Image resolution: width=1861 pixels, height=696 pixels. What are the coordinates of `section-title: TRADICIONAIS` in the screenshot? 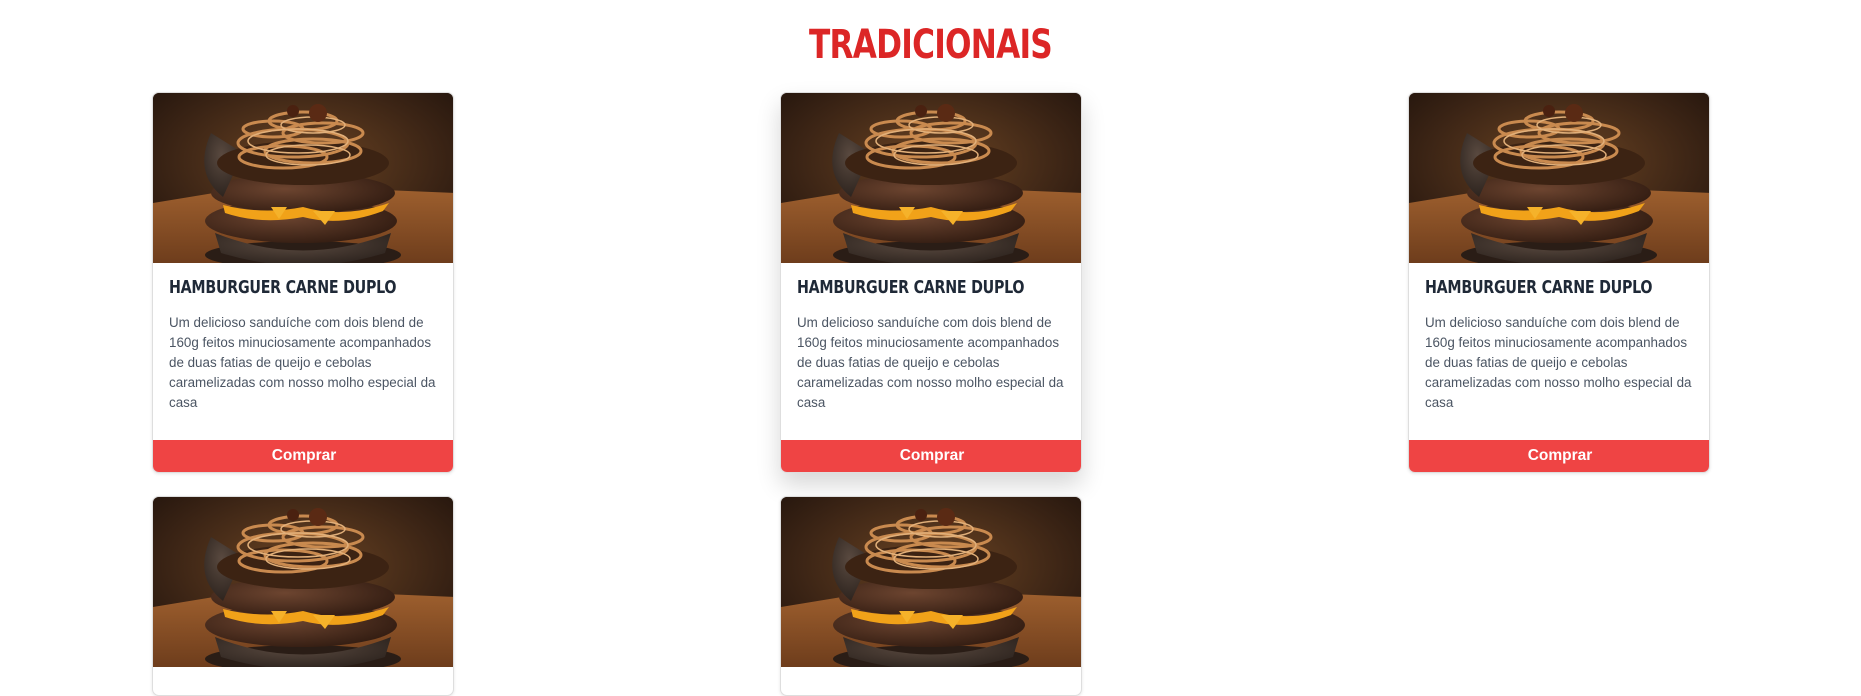 It's located at (931, 45).